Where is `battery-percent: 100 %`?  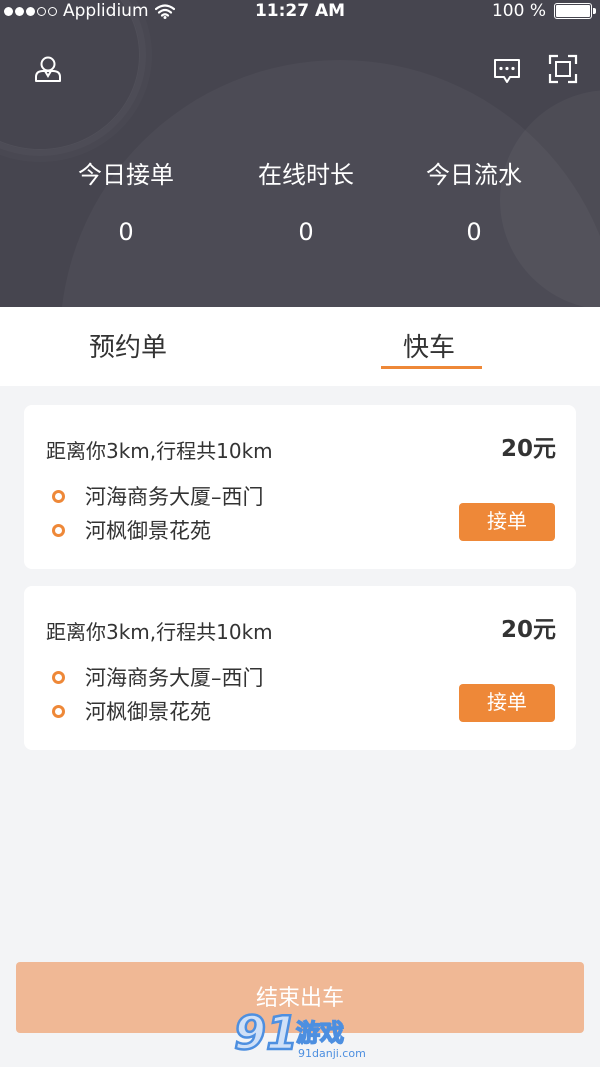
battery-percent: 100 % is located at coordinates (518, 11).